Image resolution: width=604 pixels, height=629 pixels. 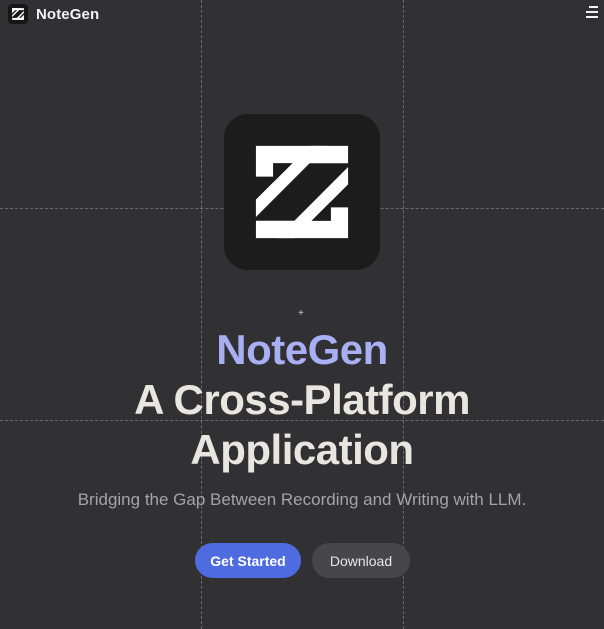 What do you see at coordinates (302, 399) in the screenshot?
I see `hero-title-line-1: A Cross-Platform` at bounding box center [302, 399].